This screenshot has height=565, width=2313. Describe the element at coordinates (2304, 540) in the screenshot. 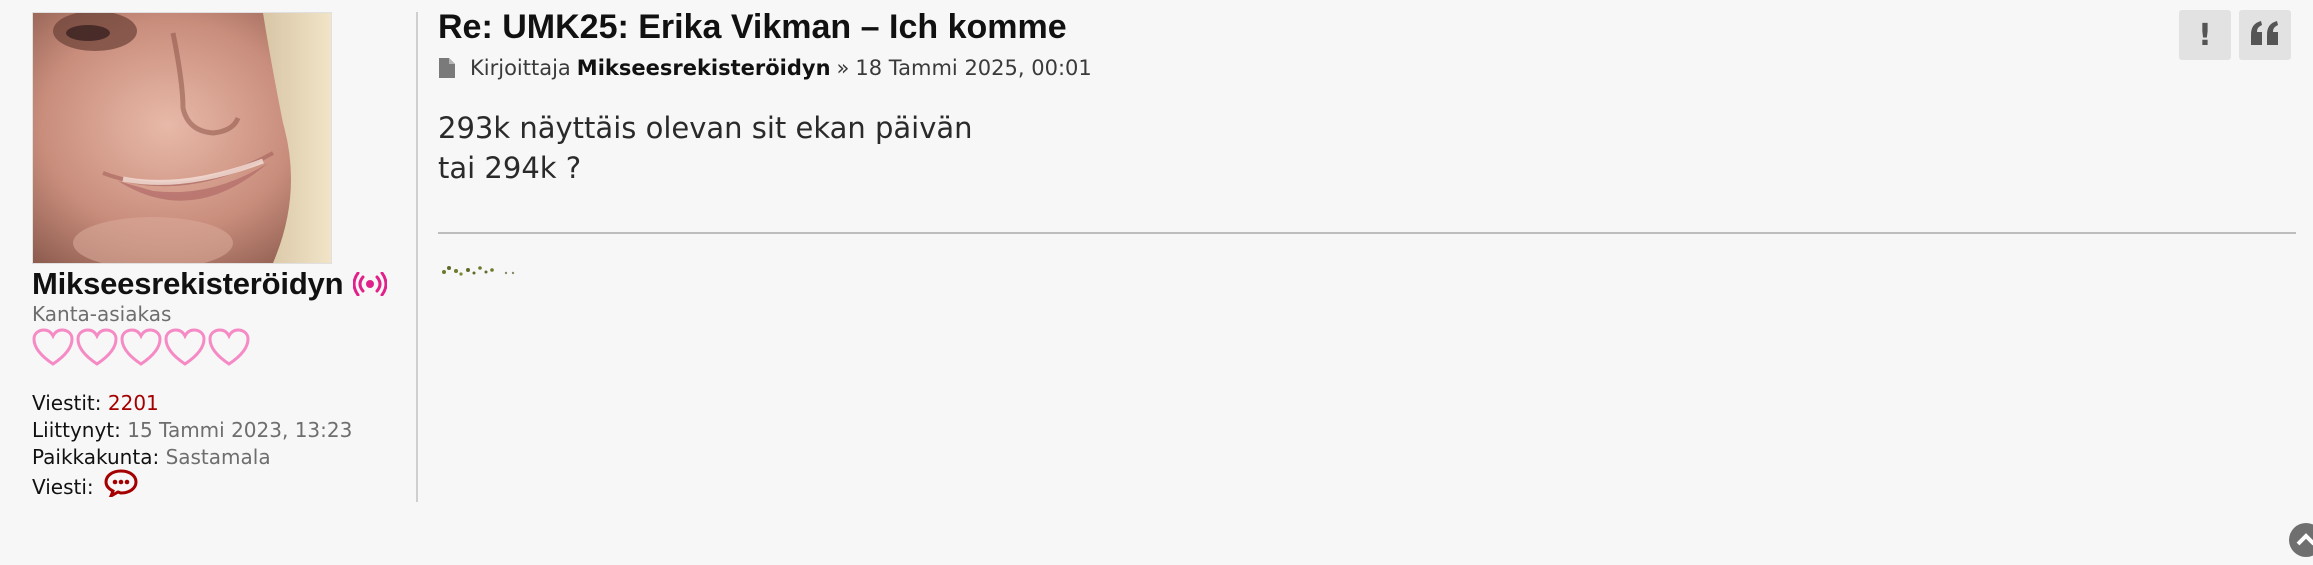

I see `chevron-up-icon` at that location.